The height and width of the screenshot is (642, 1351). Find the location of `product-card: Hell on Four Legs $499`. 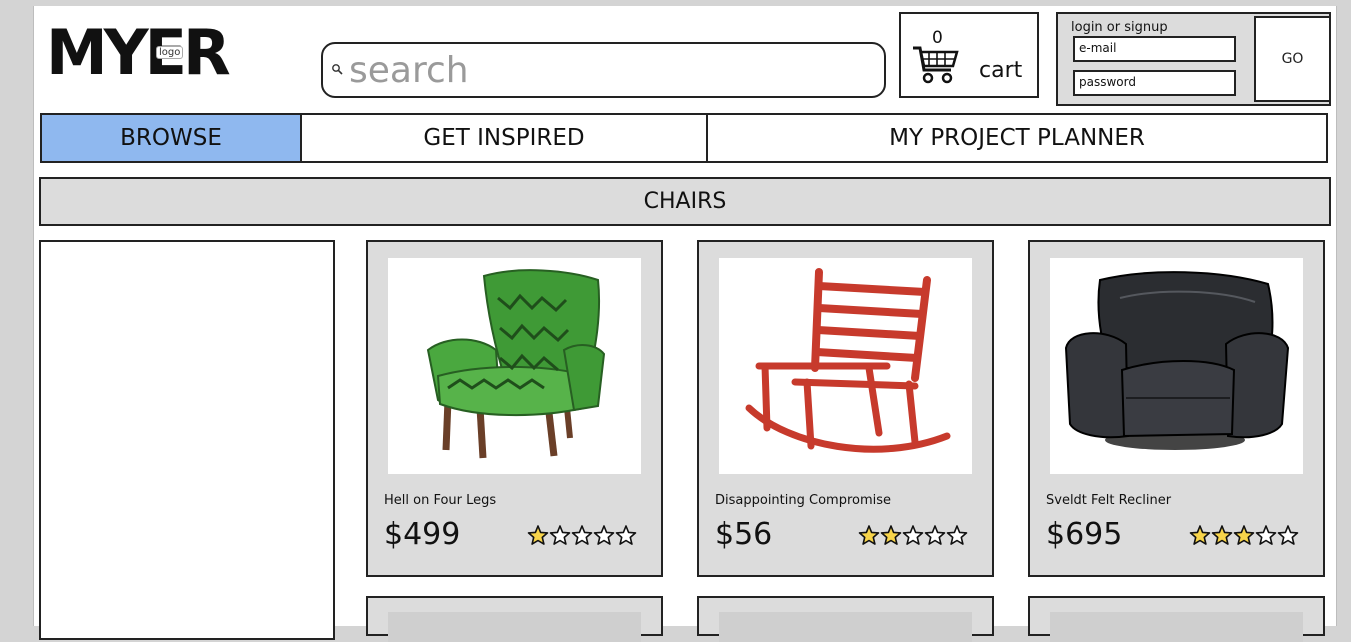

product-card: Hell on Four Legs $499 is located at coordinates (514, 408).